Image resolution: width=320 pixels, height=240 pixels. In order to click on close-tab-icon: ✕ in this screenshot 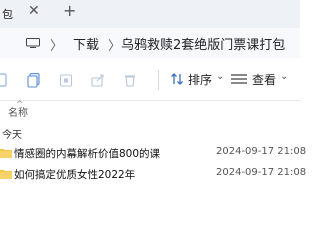, I will do `click(34, 11)`.